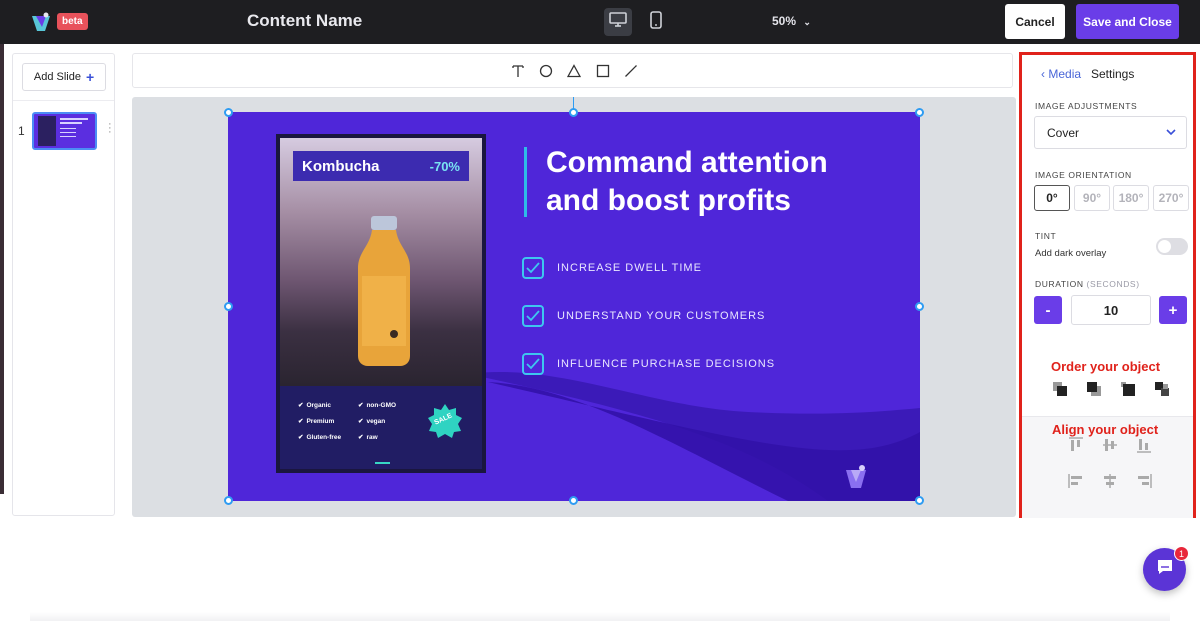 Image resolution: width=1200 pixels, height=621 pixels. Describe the element at coordinates (1094, 389) in the screenshot. I see `bring-forward-icon` at that location.